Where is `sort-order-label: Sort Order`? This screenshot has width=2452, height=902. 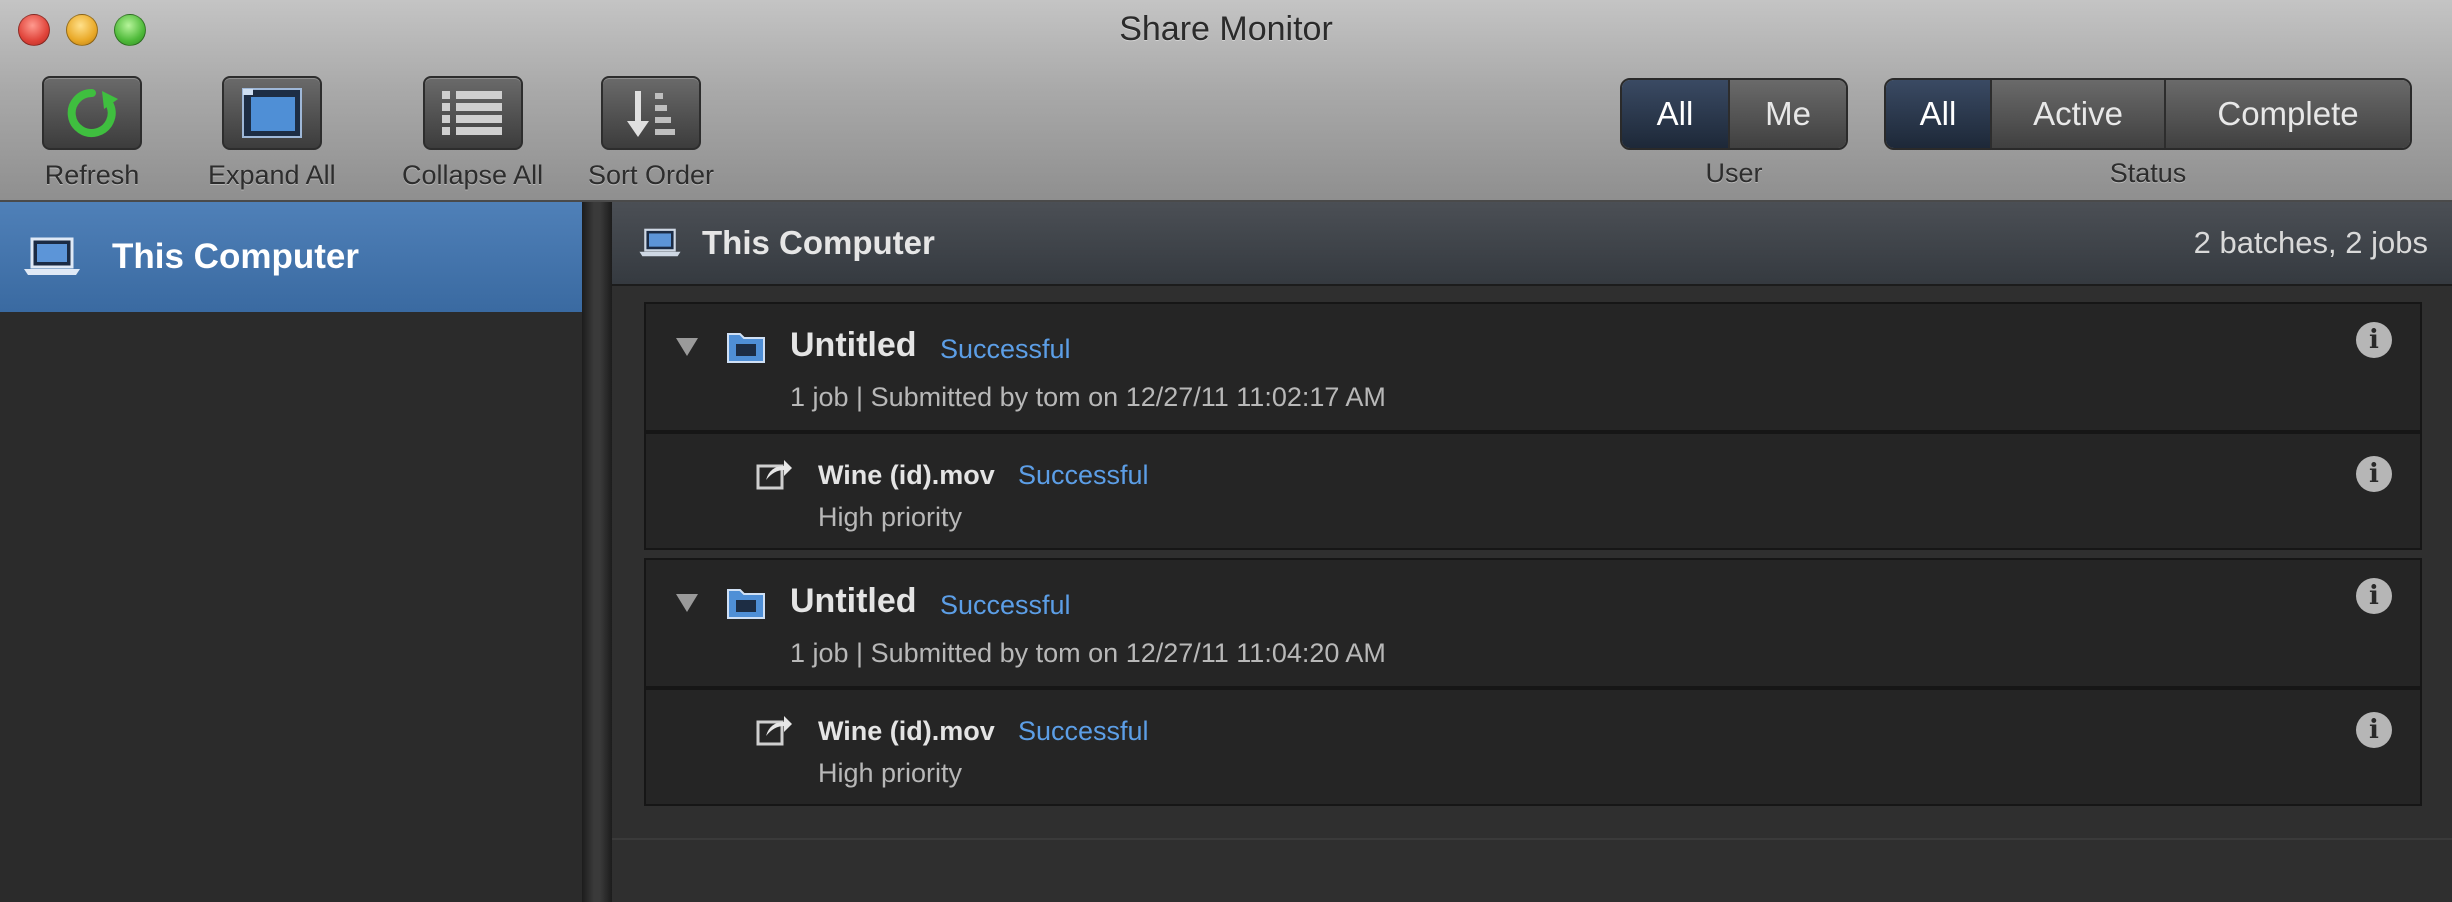
sort-order-label: Sort Order is located at coordinates (651, 175).